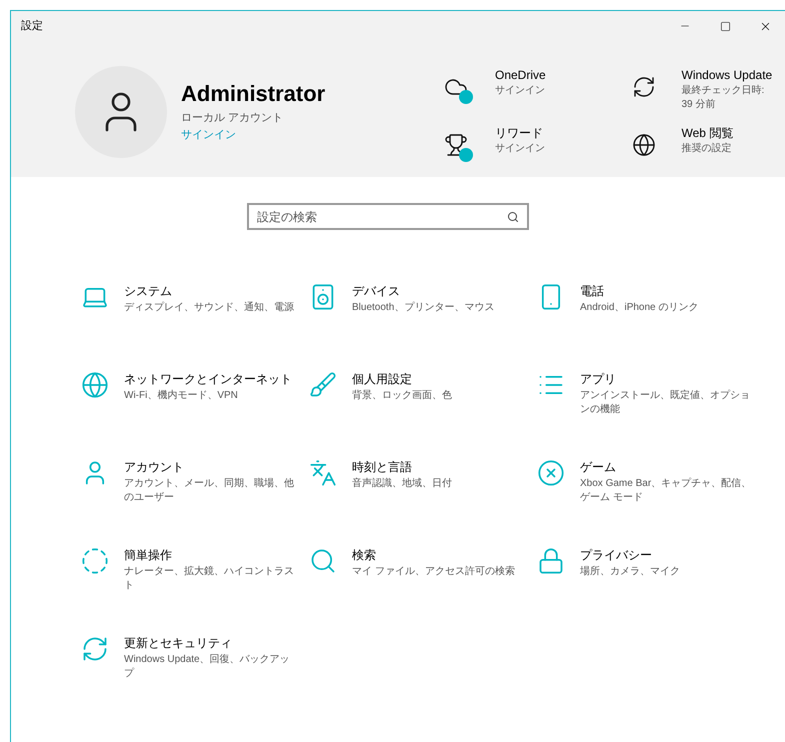  Describe the element at coordinates (725, 26) in the screenshot. I see `maximize-icon` at that location.